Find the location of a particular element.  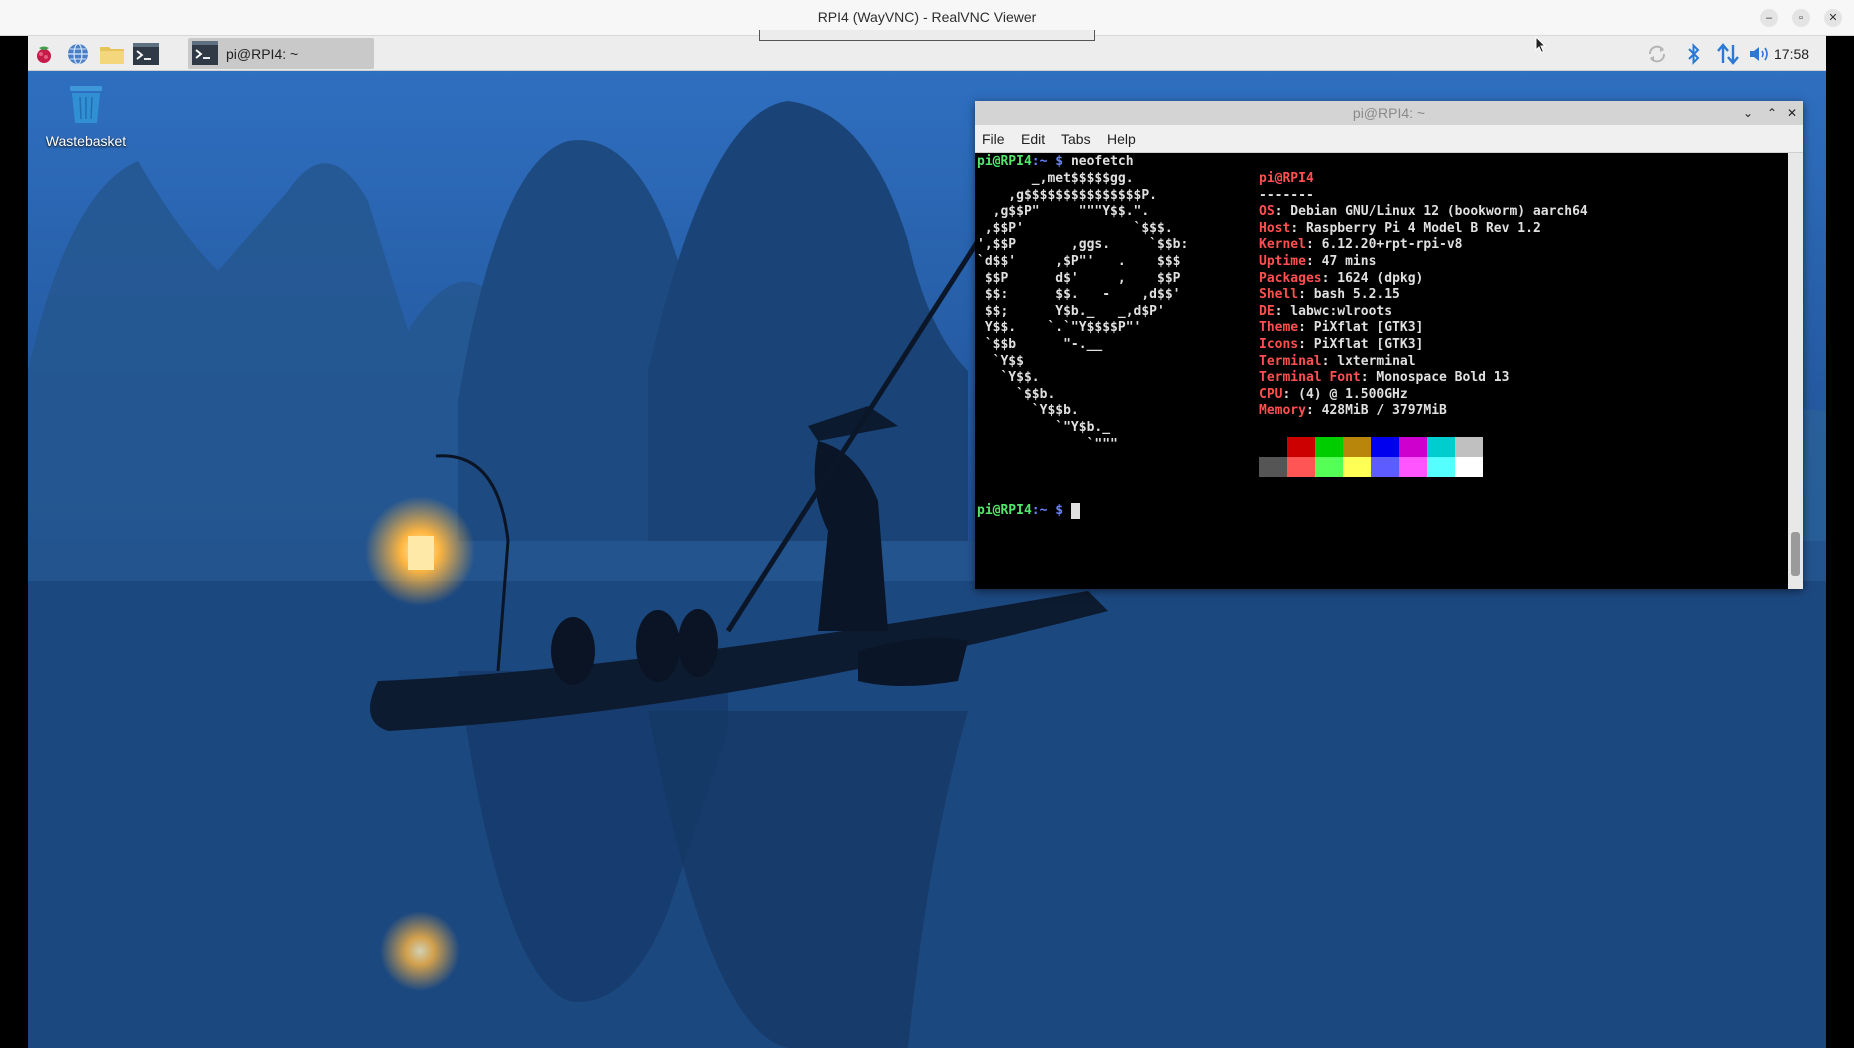

info-key: Uptime is located at coordinates (1282, 261).